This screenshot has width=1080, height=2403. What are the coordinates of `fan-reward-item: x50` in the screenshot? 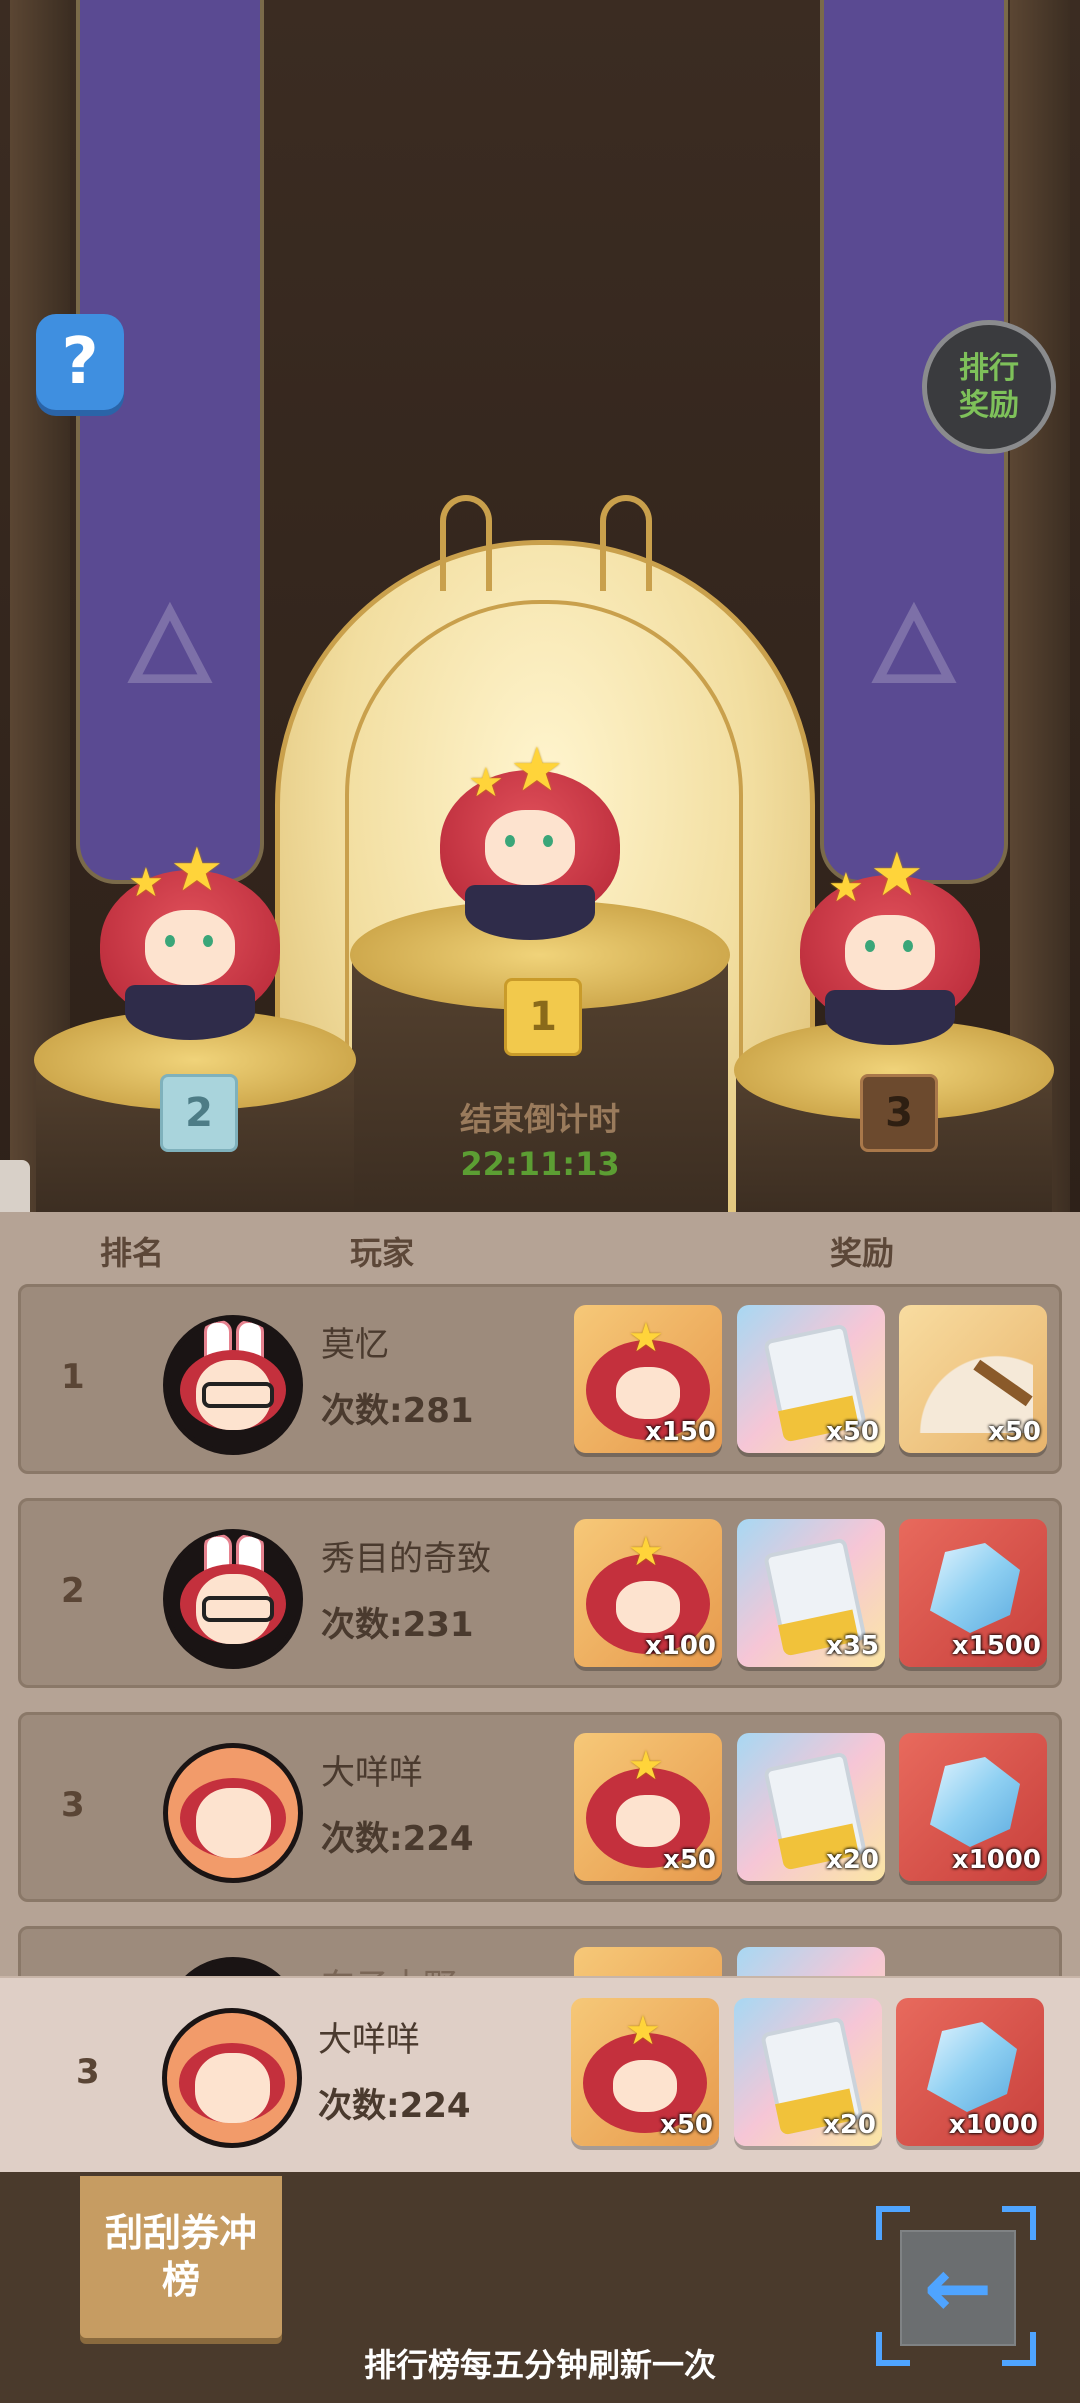 It's located at (973, 1379).